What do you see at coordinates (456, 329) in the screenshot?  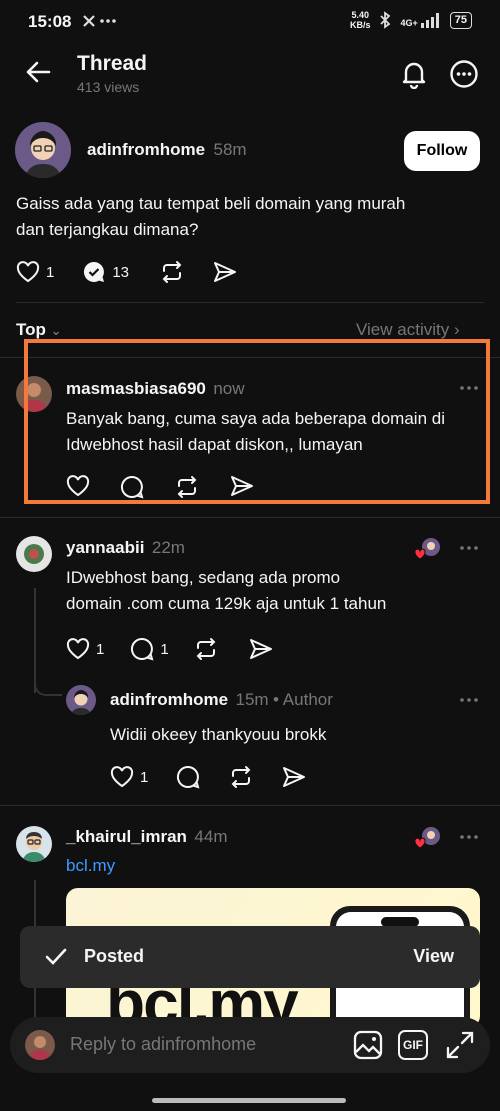 I see `chevron-right-icon: ›` at bounding box center [456, 329].